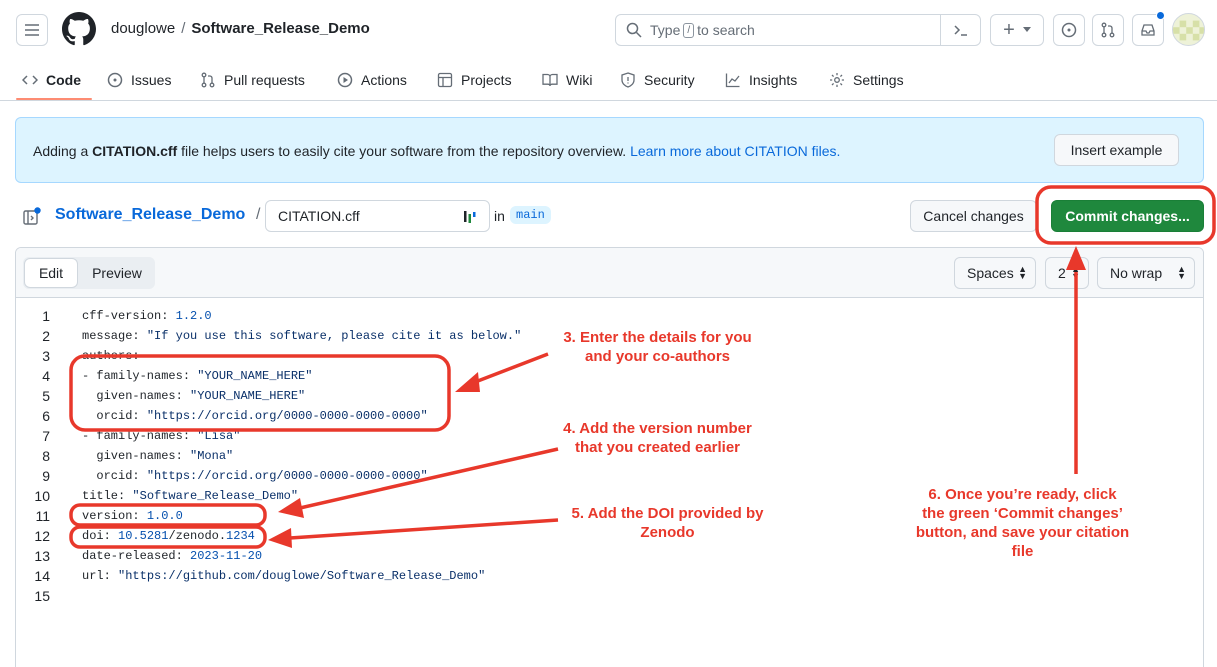  I want to click on line-number: 5, so click(46, 396).